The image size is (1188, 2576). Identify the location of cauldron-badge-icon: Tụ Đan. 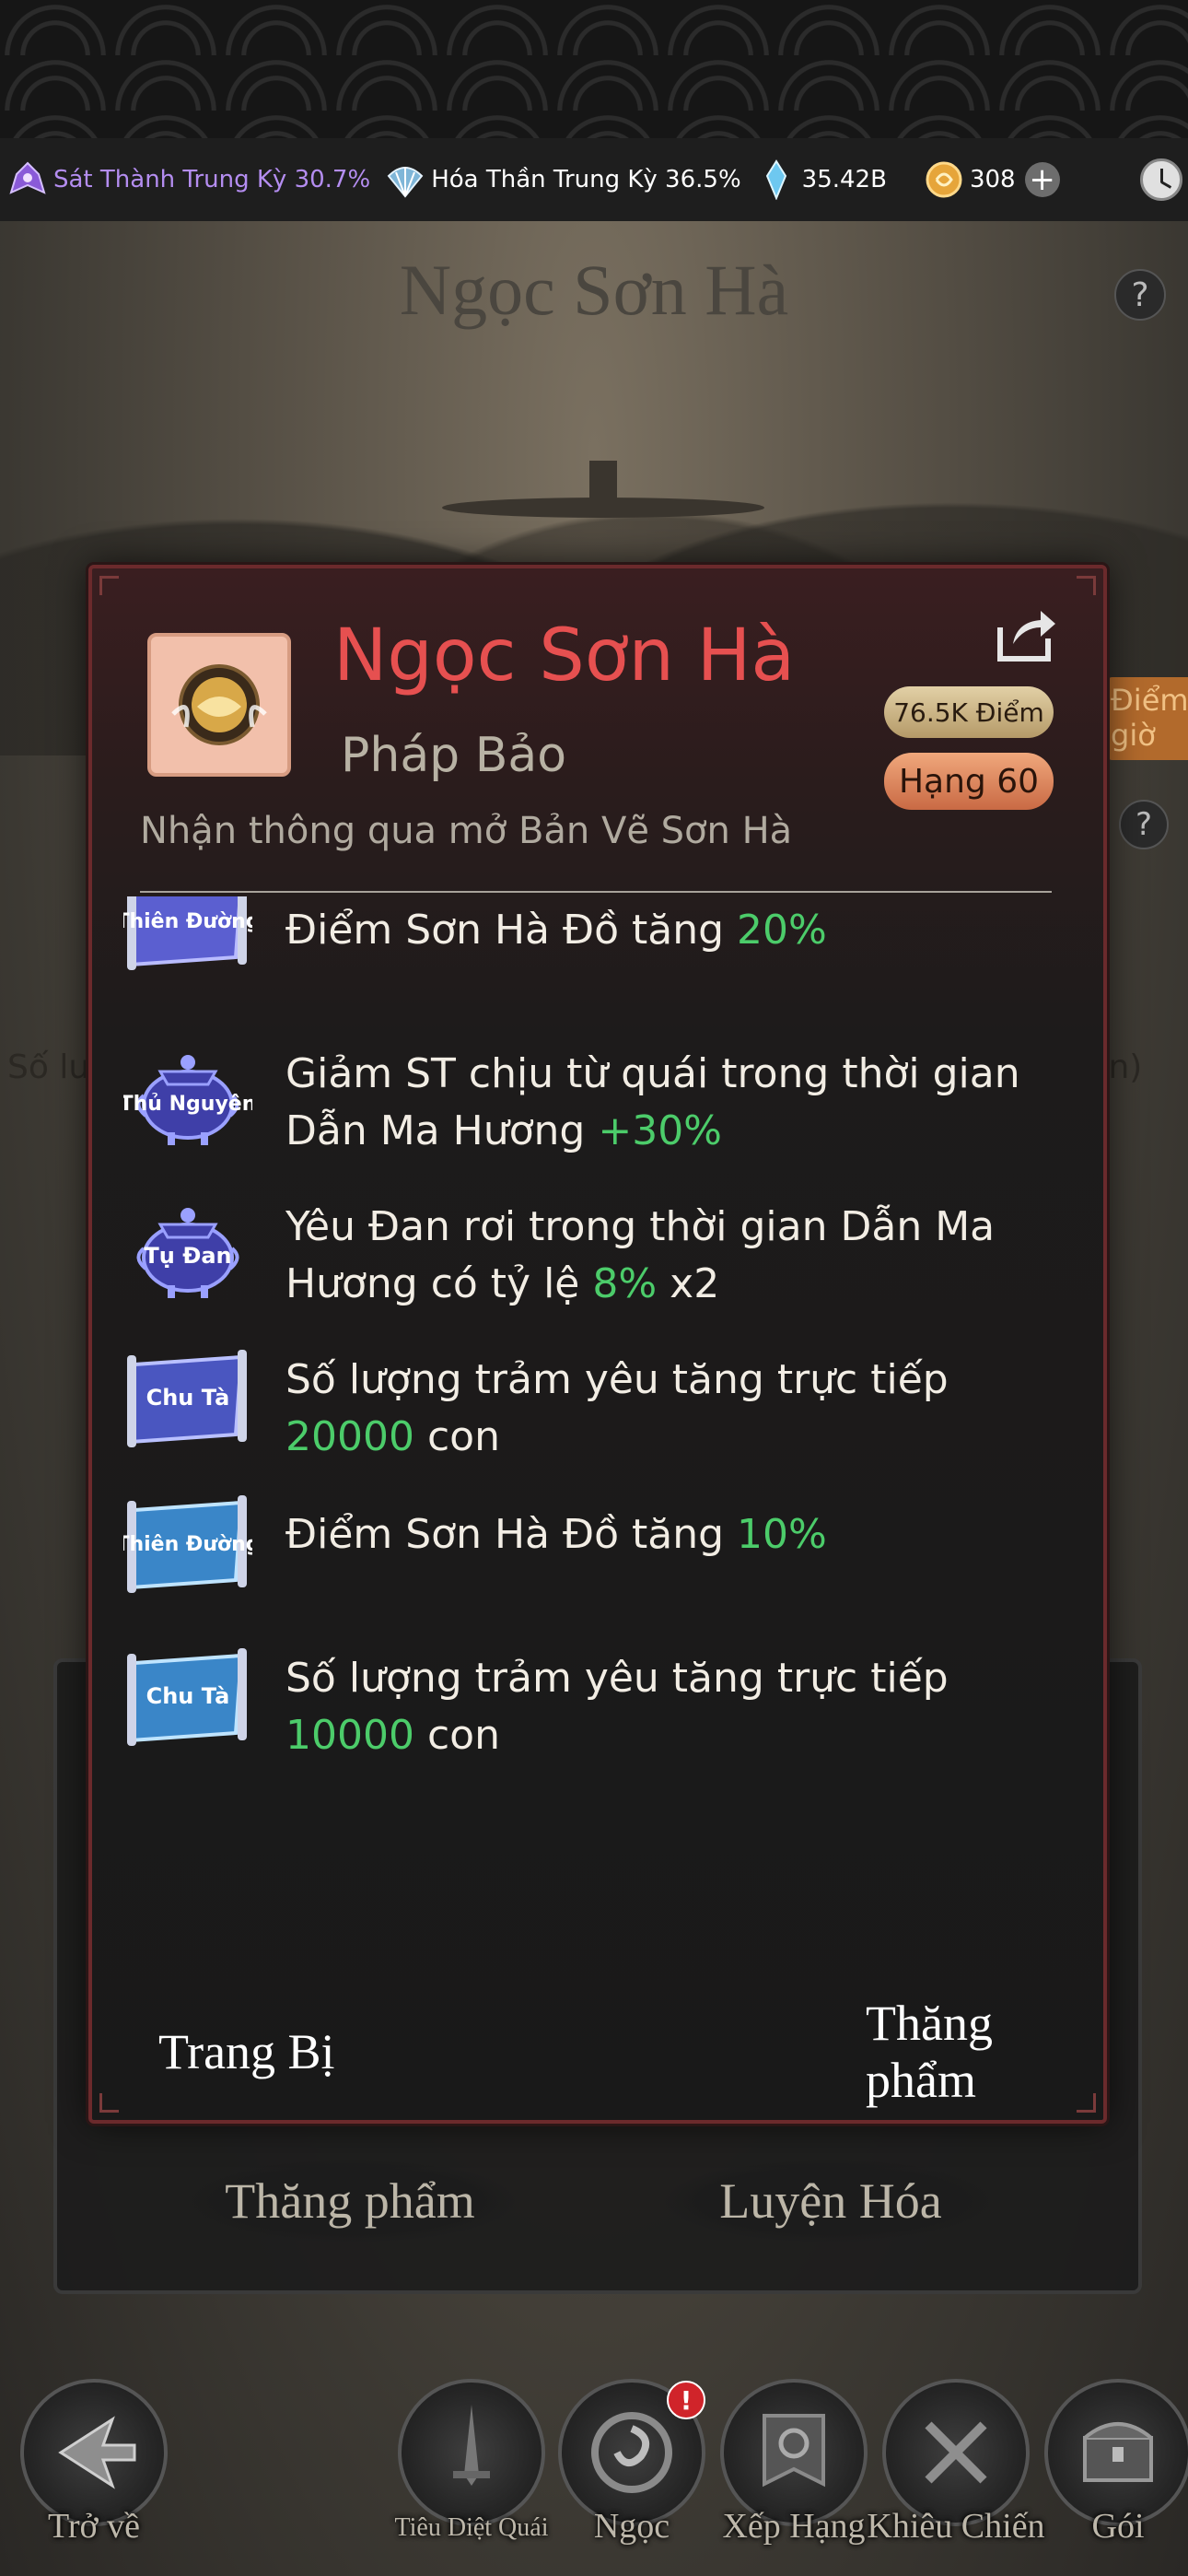
(187, 1253).